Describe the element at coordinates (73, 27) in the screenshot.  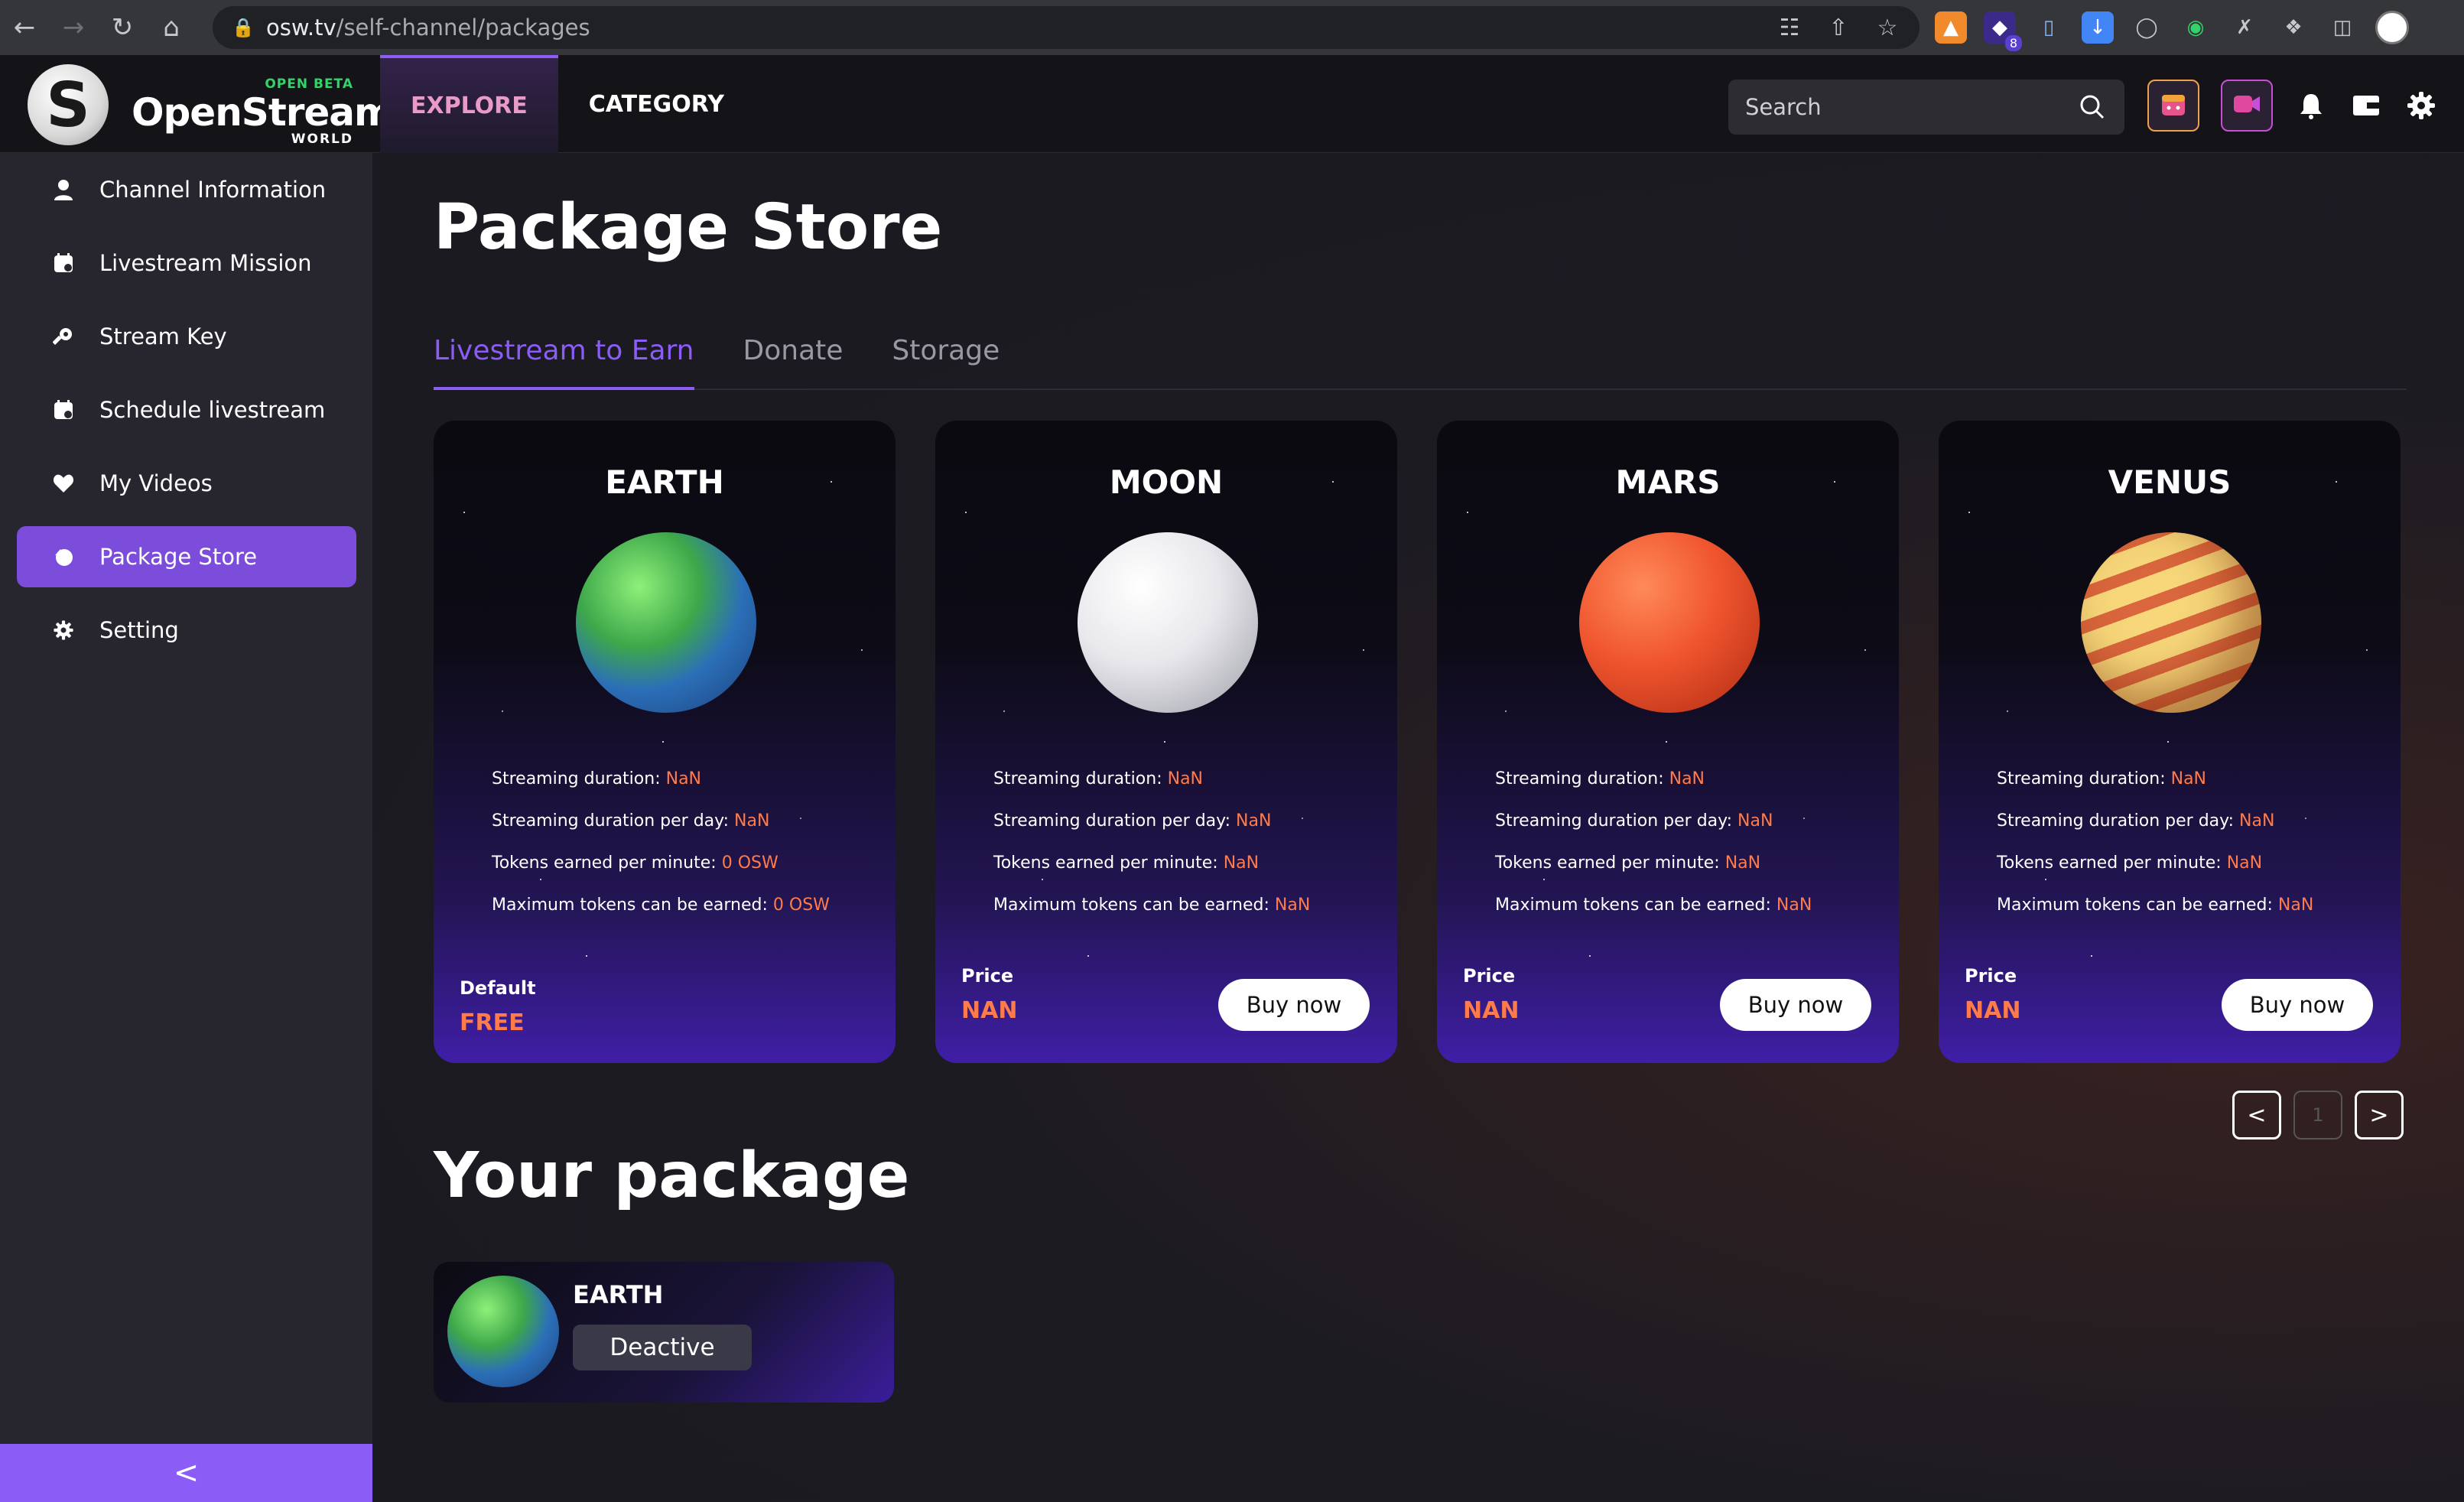
I see `forward-icon: →` at that location.